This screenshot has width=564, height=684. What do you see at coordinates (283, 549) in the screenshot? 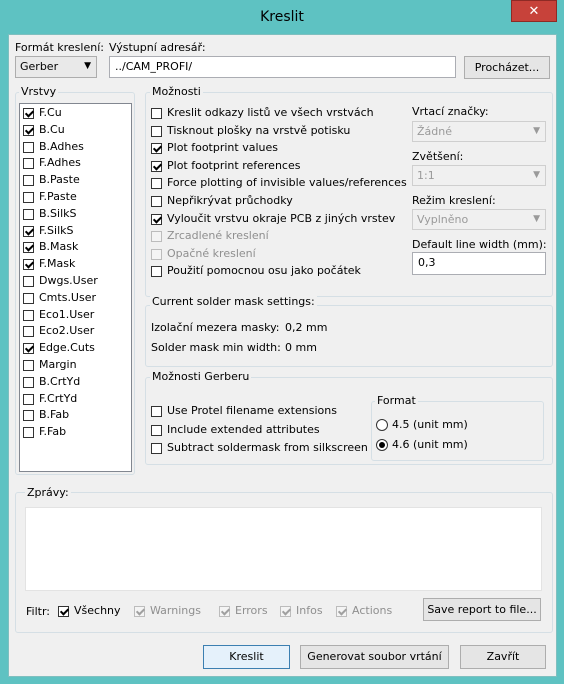
I see `messages-textbox` at bounding box center [283, 549].